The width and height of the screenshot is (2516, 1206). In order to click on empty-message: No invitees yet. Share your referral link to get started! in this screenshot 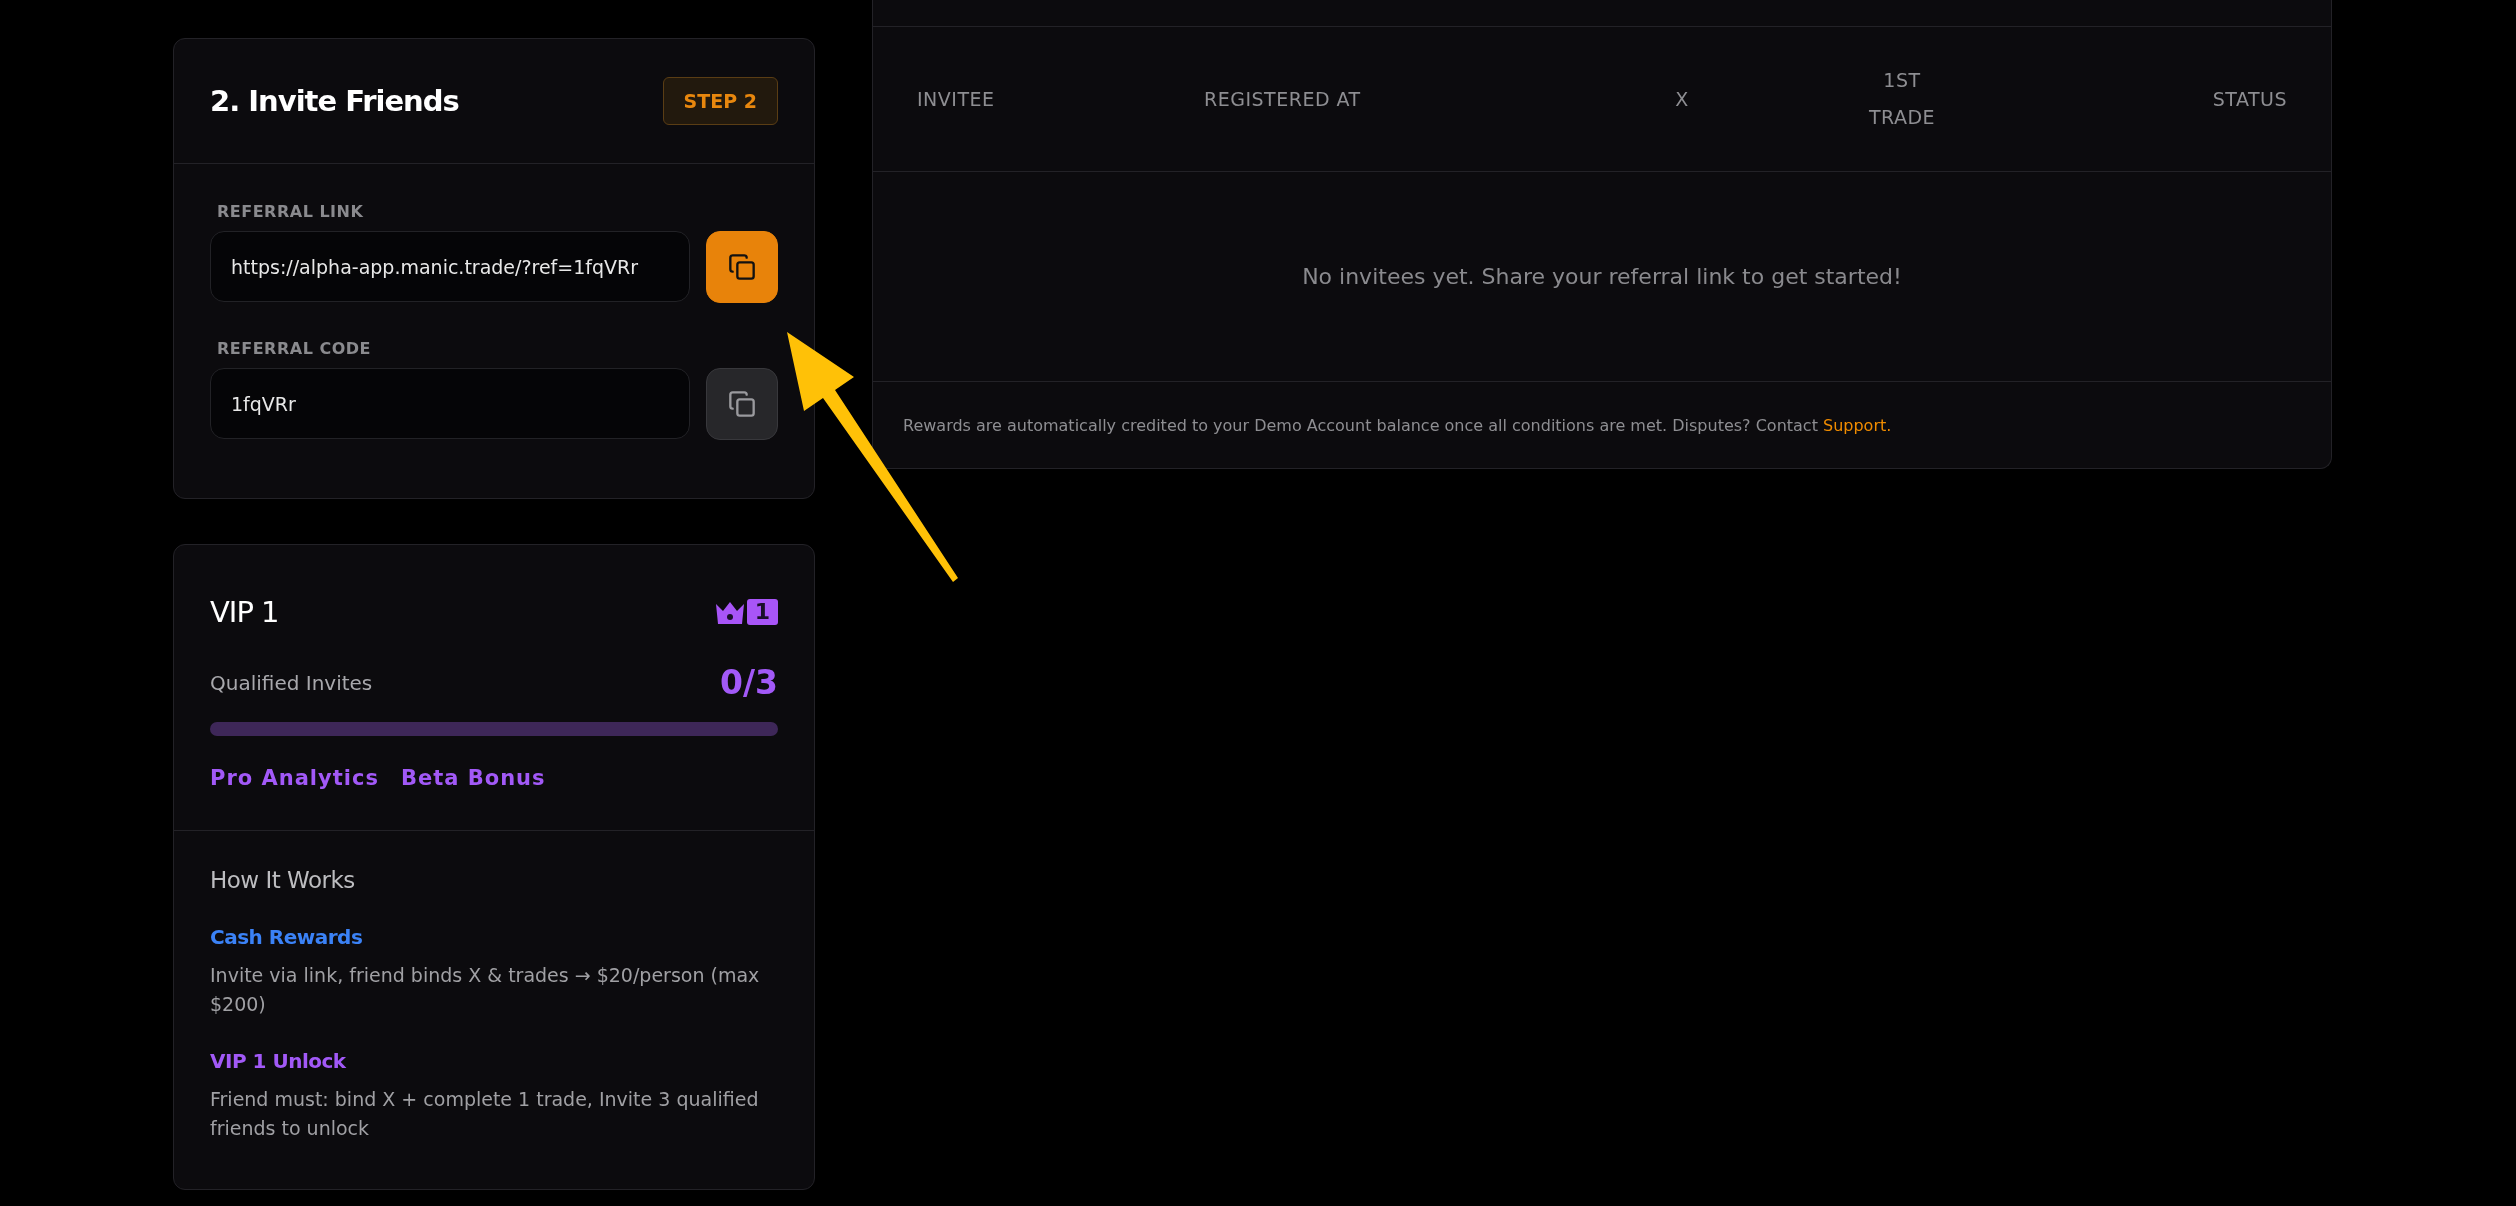, I will do `click(1602, 276)`.